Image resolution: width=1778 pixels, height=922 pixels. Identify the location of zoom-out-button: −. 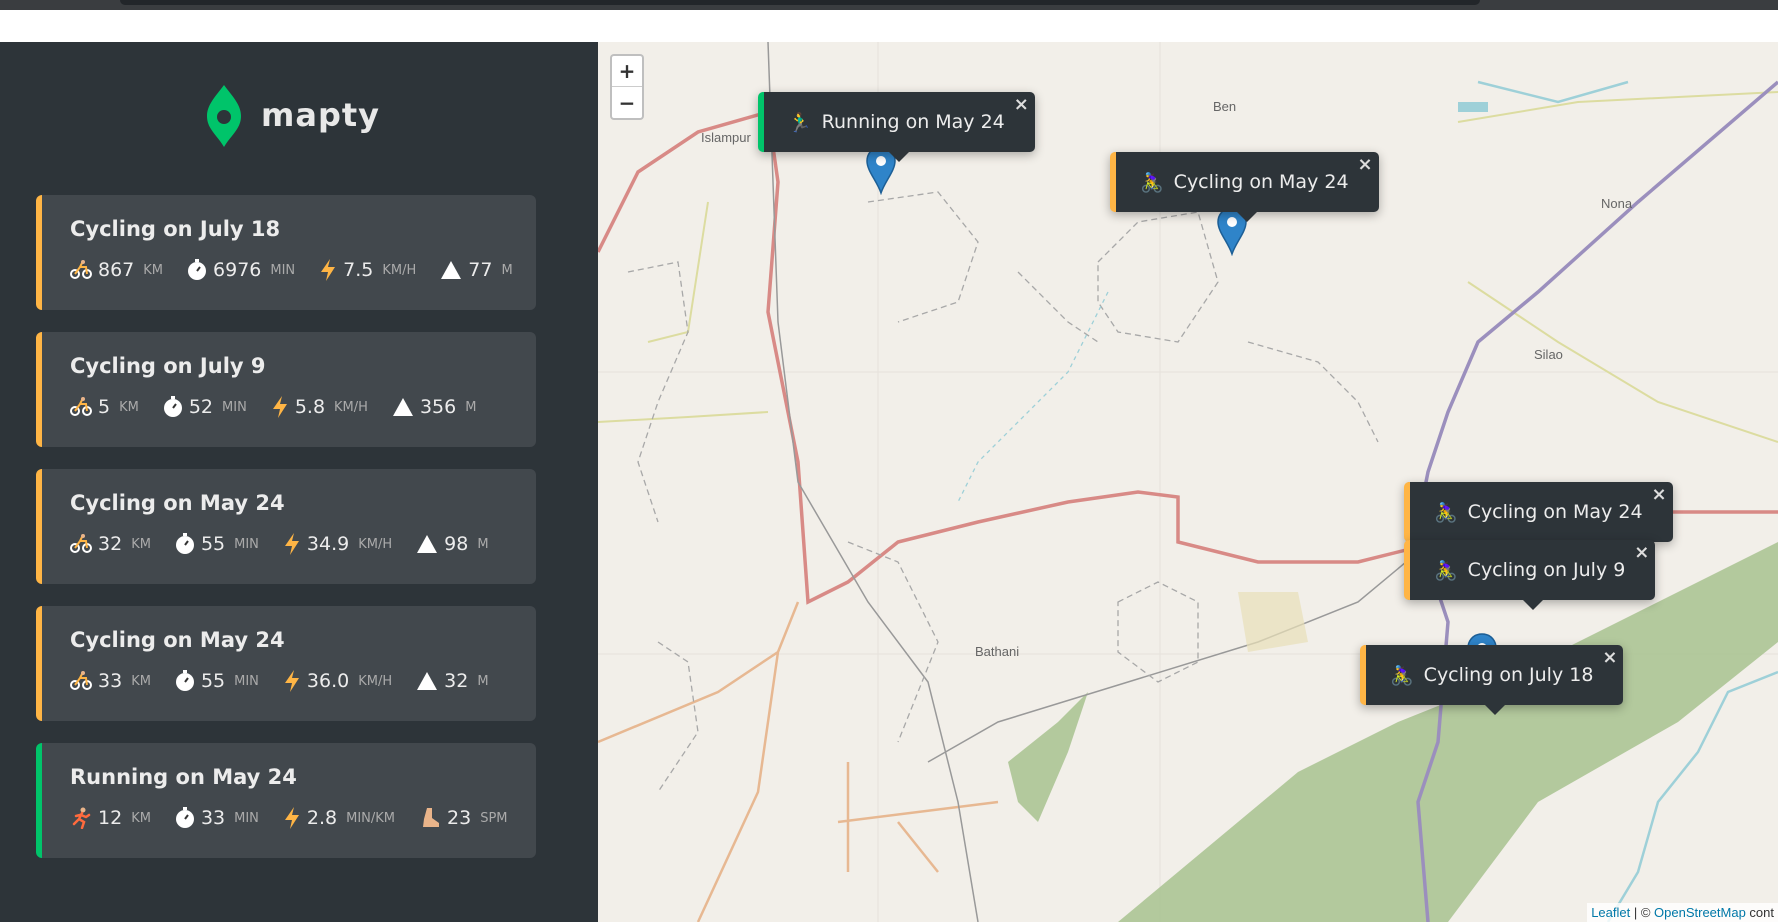
(627, 102).